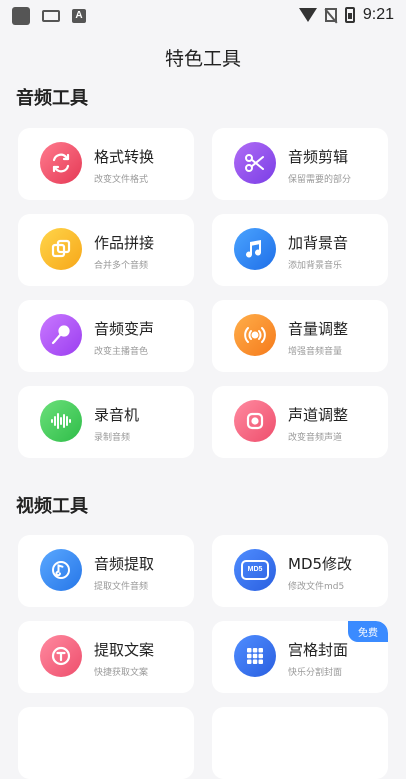 The width and height of the screenshot is (406, 779). What do you see at coordinates (121, 266) in the screenshot?
I see `tool-desc: 合并多个音频` at bounding box center [121, 266].